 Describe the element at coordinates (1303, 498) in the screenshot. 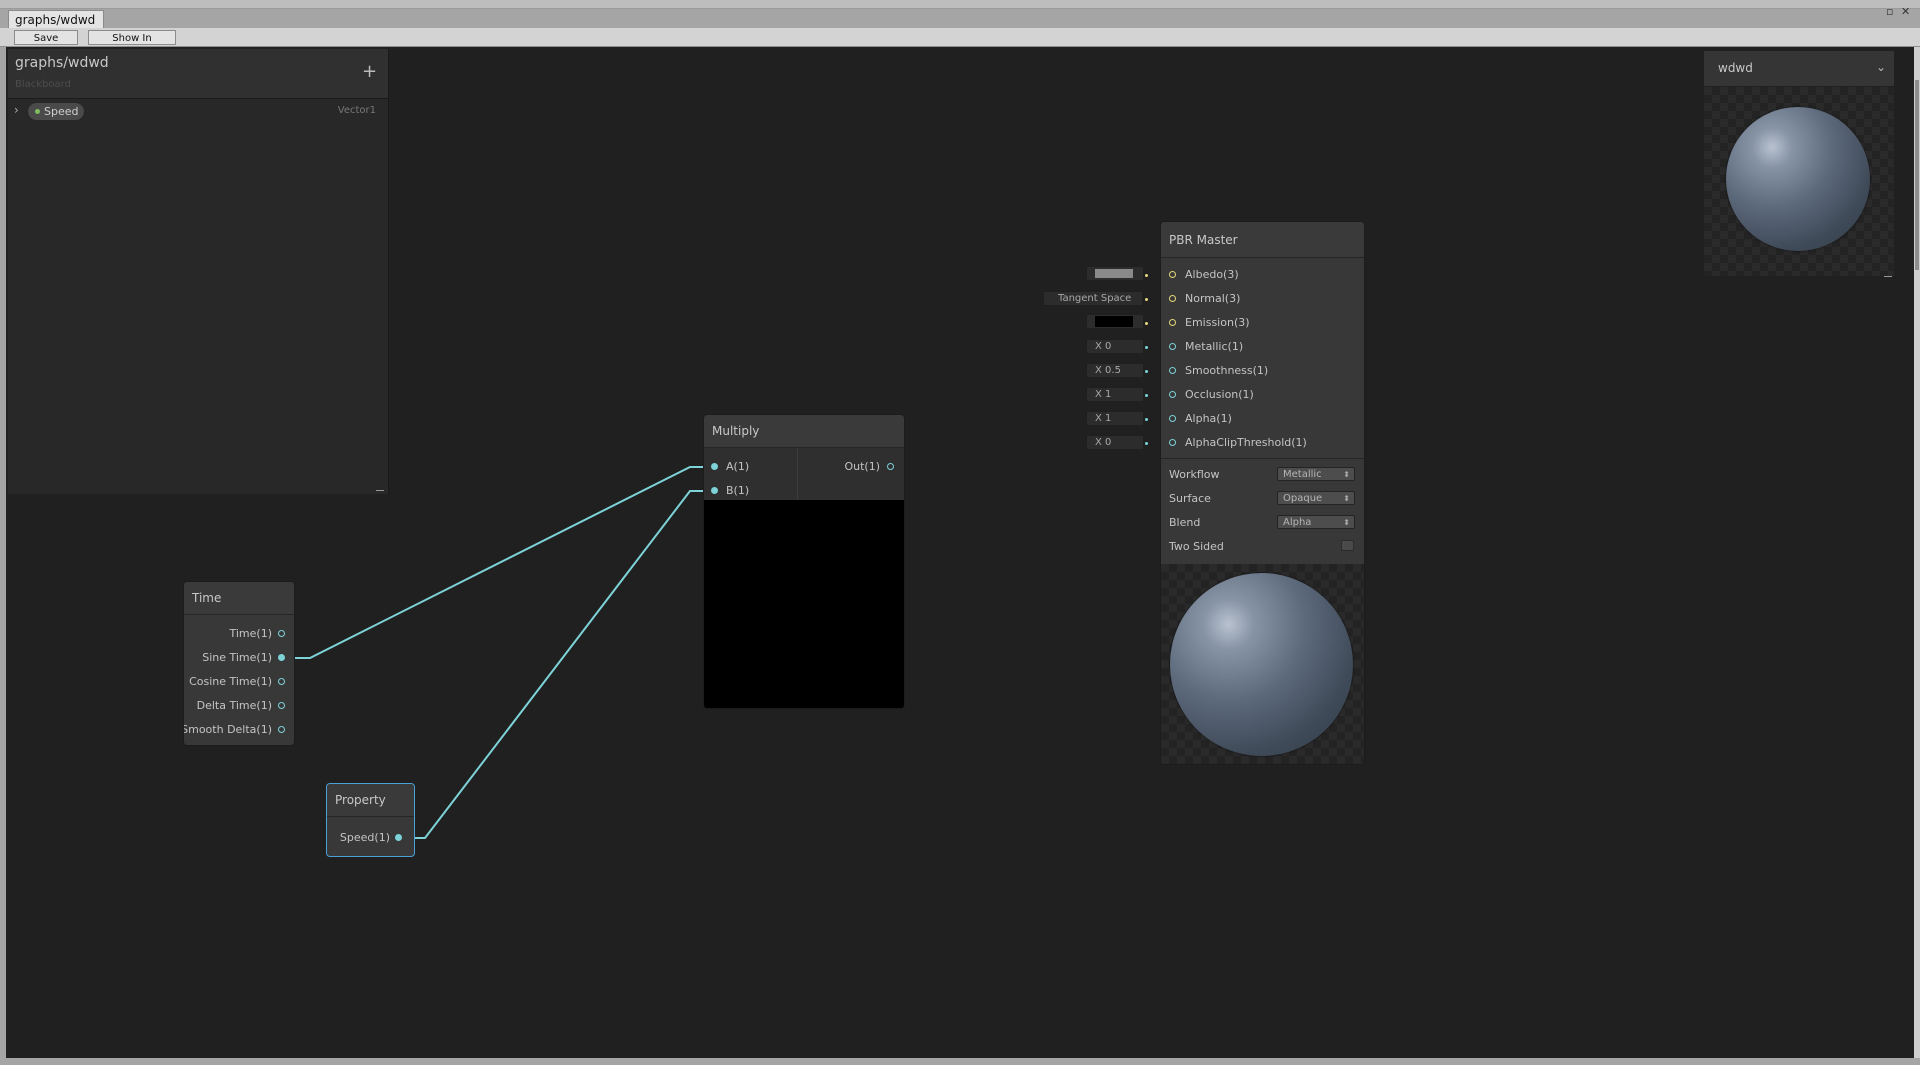

I see `surface-value: Opaque` at that location.